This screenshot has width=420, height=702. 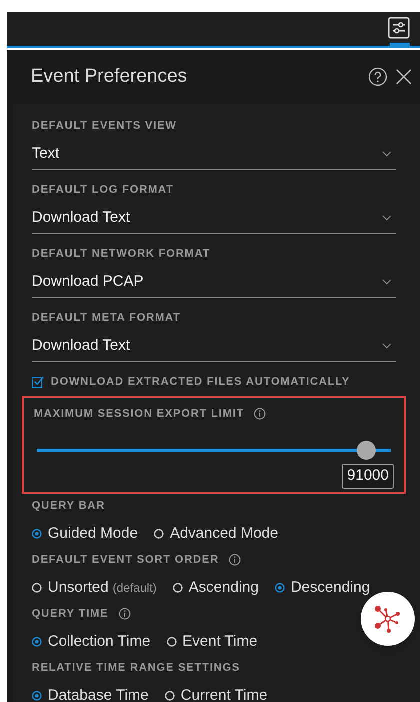 I want to click on slider-thumb, so click(x=366, y=450).